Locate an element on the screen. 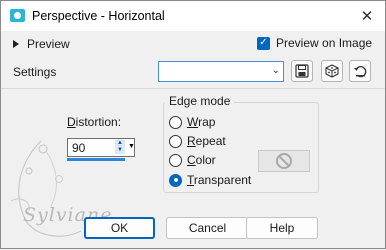 The height and width of the screenshot is (250, 386). preview-on-image-checkbox: ✓ Preview on Image is located at coordinates (314, 43).